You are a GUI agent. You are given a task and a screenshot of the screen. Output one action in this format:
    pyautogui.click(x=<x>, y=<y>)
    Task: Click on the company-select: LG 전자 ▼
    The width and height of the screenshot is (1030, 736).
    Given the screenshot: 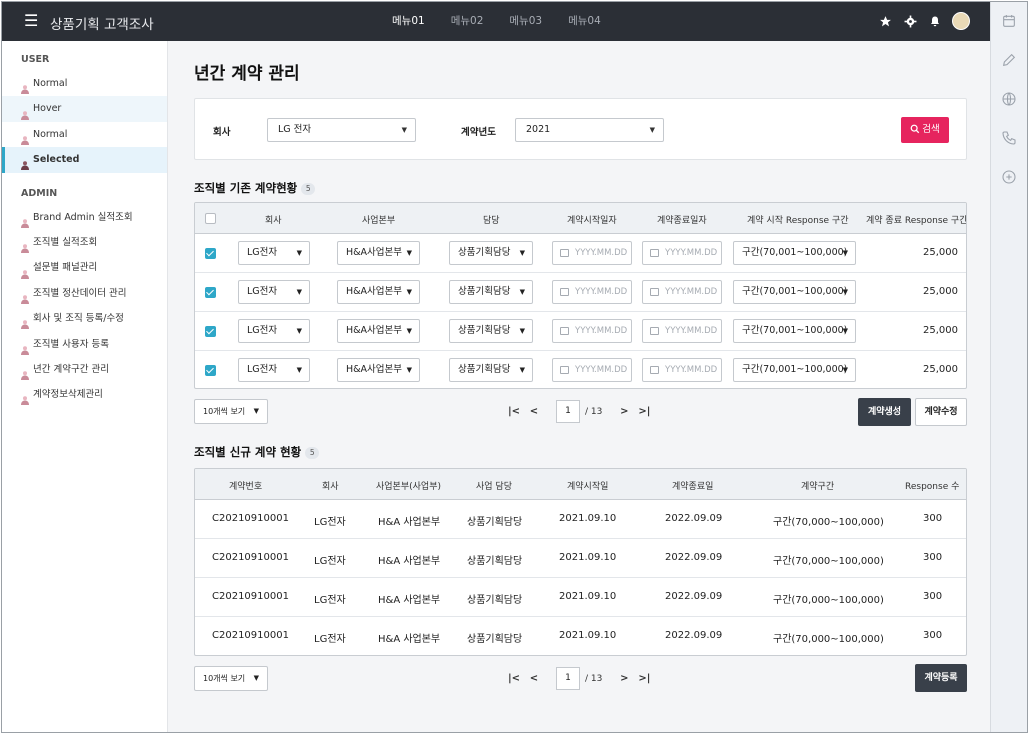 What is the action you would take?
    pyautogui.click(x=341, y=130)
    